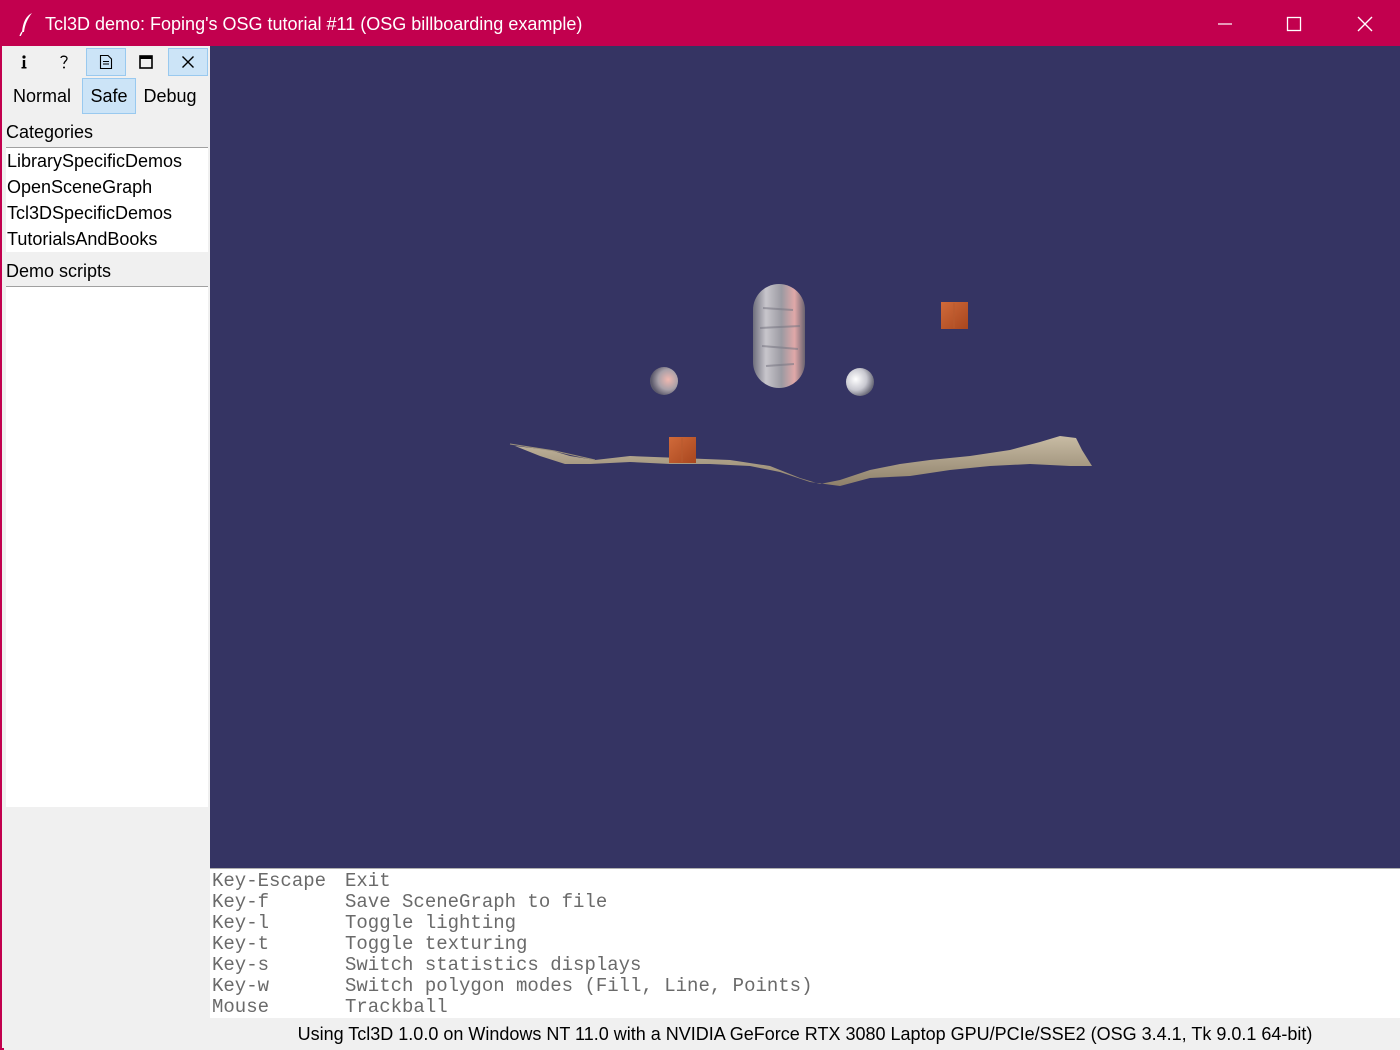  What do you see at coordinates (241, 902) in the screenshot?
I see `key-name: Key-f` at bounding box center [241, 902].